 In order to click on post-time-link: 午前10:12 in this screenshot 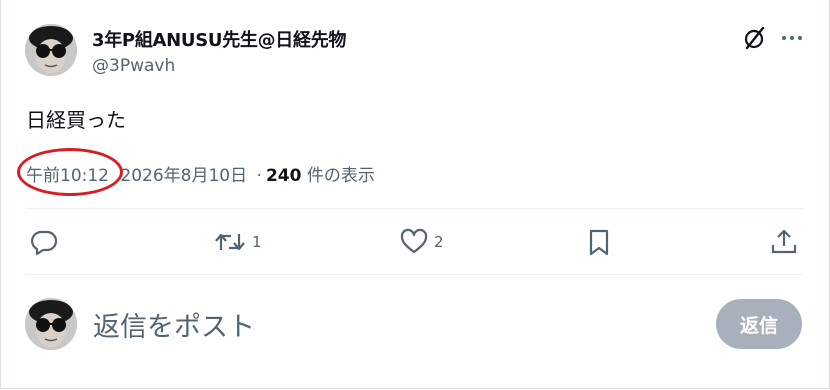, I will do `click(67, 176)`.